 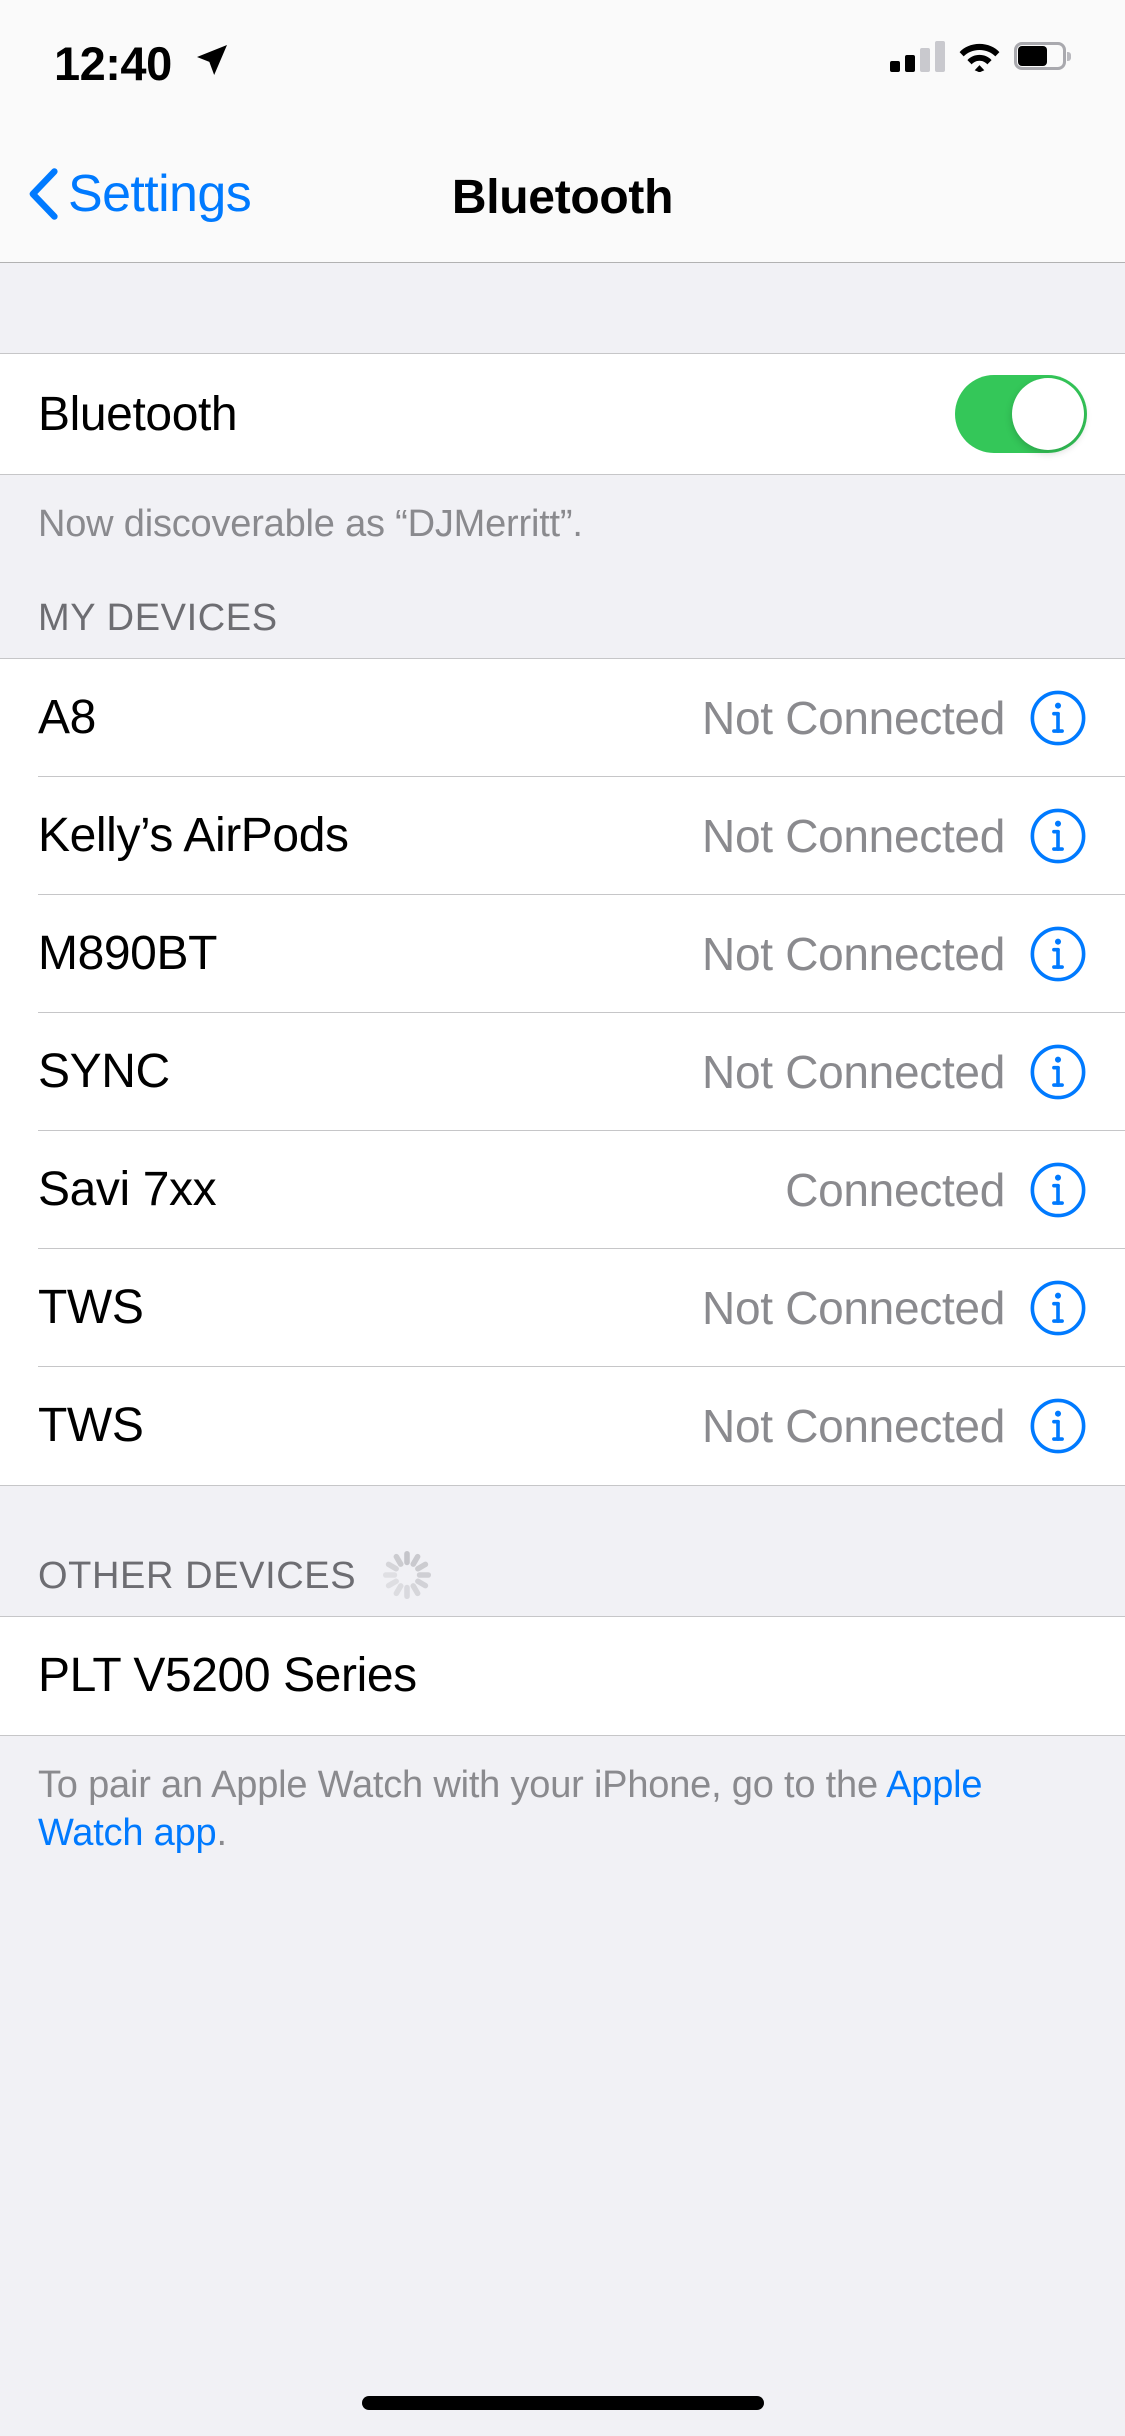 I want to click on table-row: PLT V5200 Series, so click(x=562, y=1675).